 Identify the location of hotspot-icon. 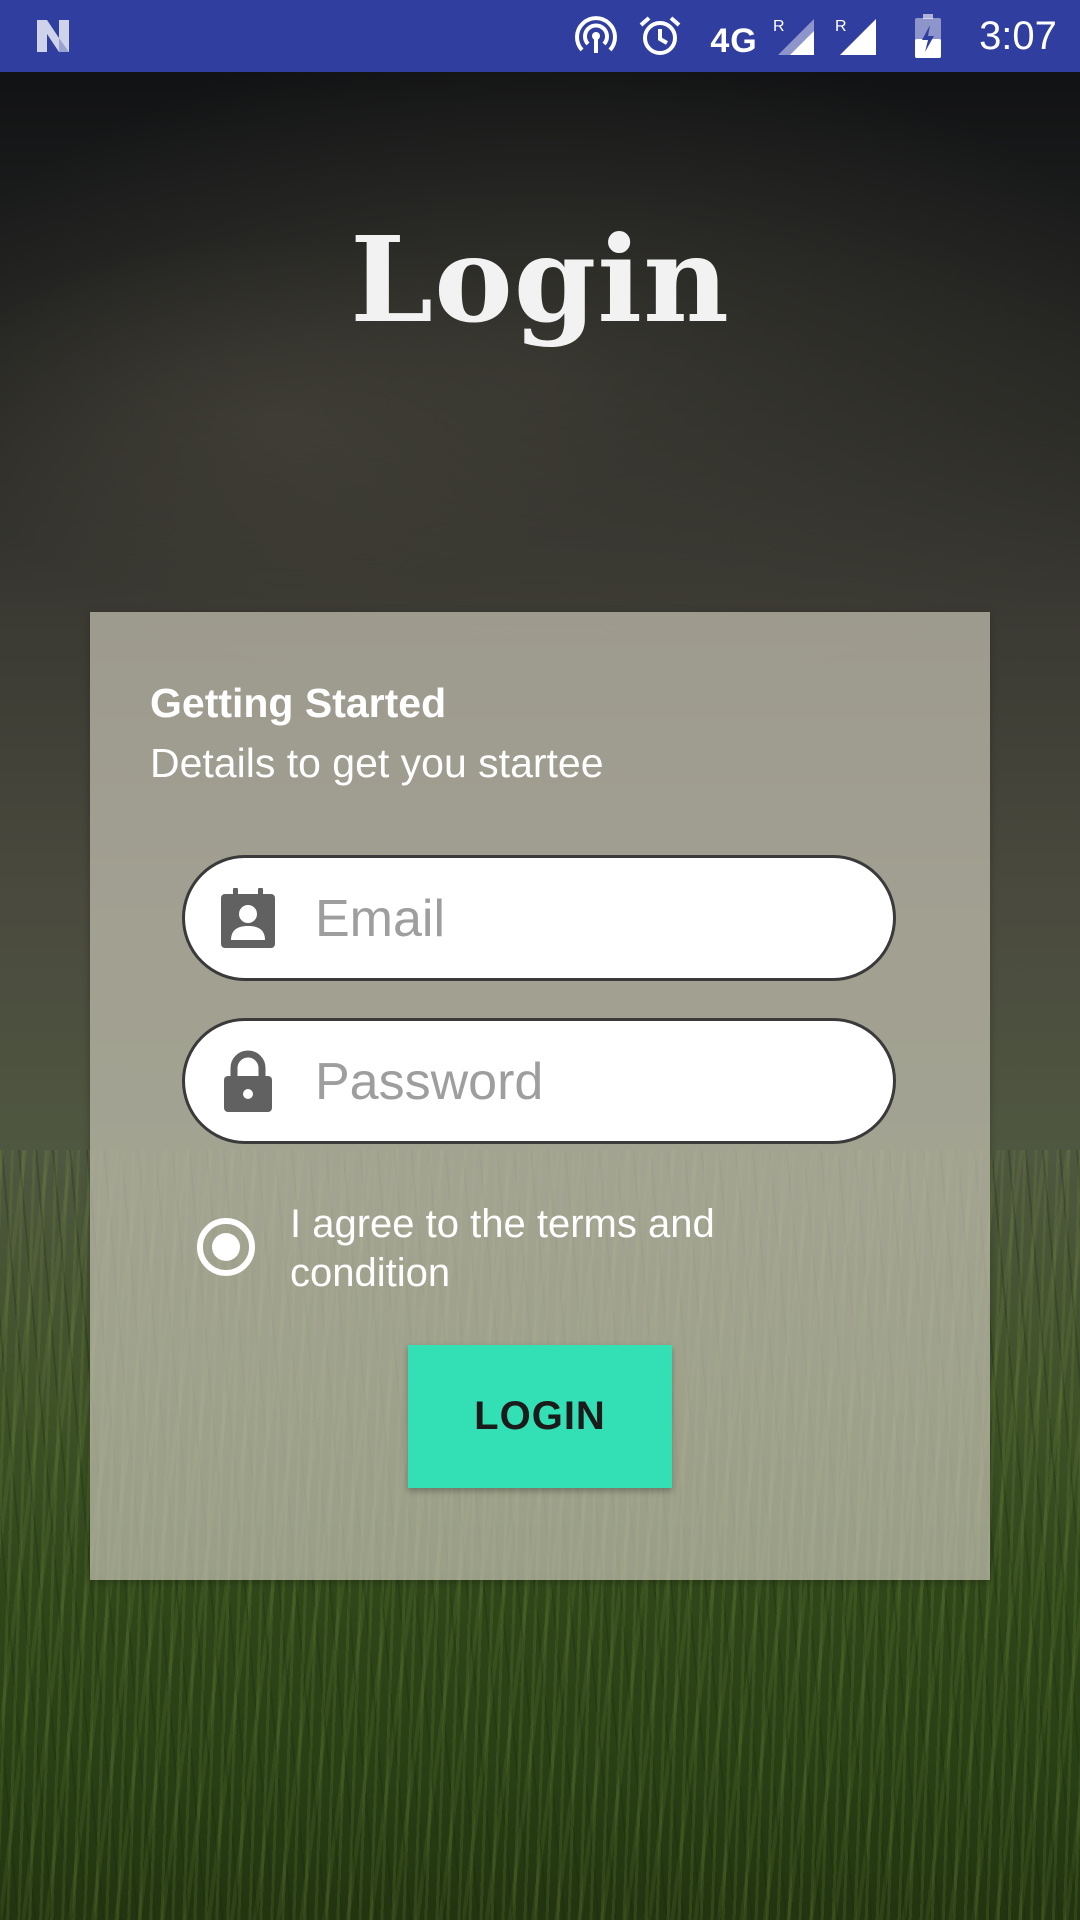
(596, 36).